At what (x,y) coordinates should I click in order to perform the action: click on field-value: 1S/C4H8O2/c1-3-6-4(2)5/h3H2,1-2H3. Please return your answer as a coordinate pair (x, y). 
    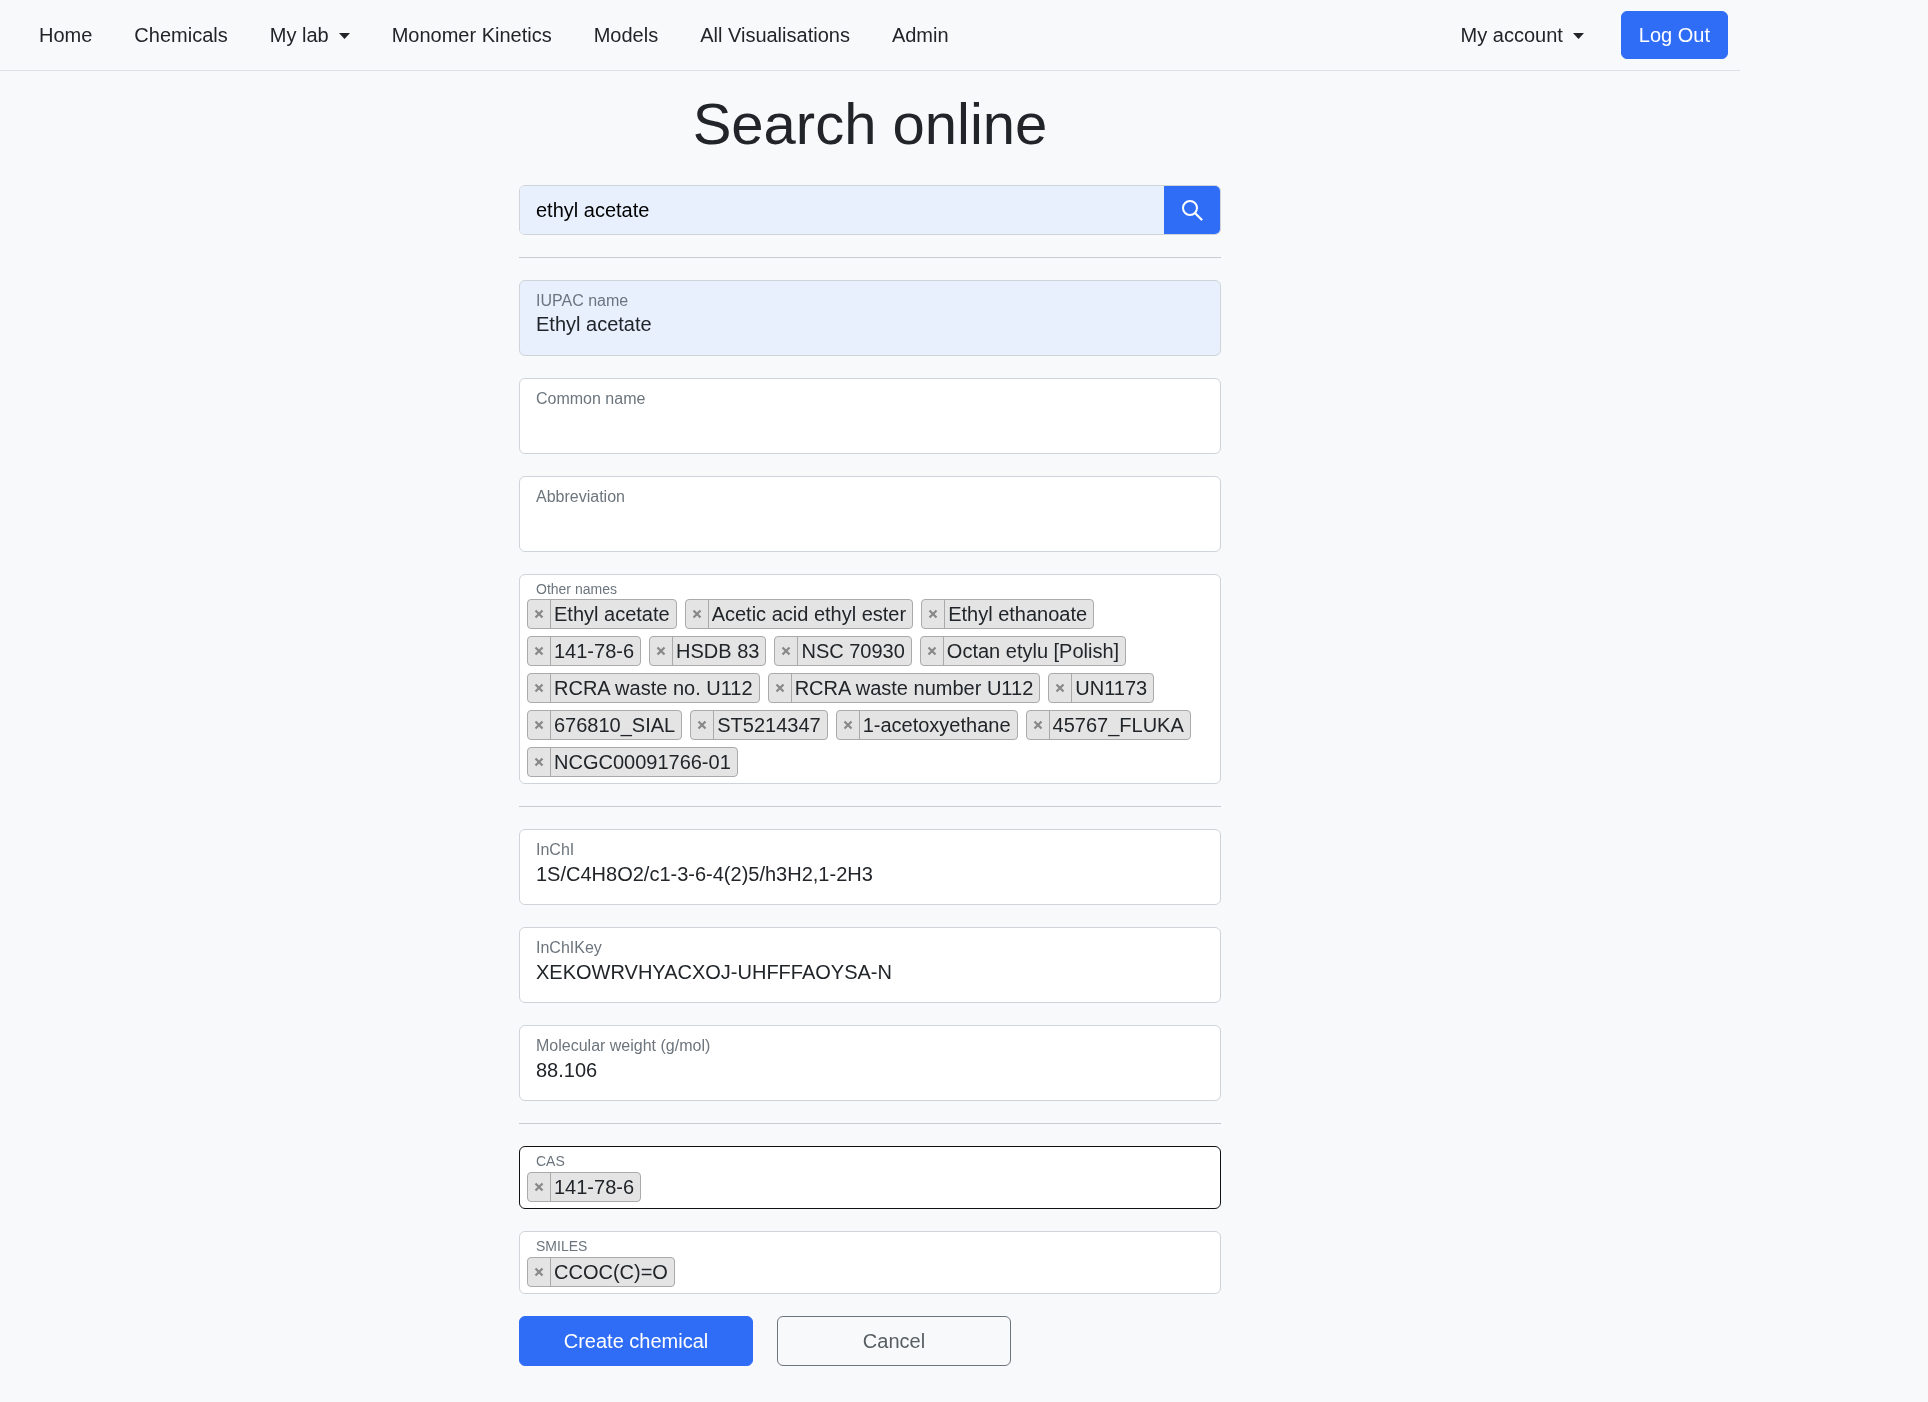
    Looking at the image, I should click on (705, 874).